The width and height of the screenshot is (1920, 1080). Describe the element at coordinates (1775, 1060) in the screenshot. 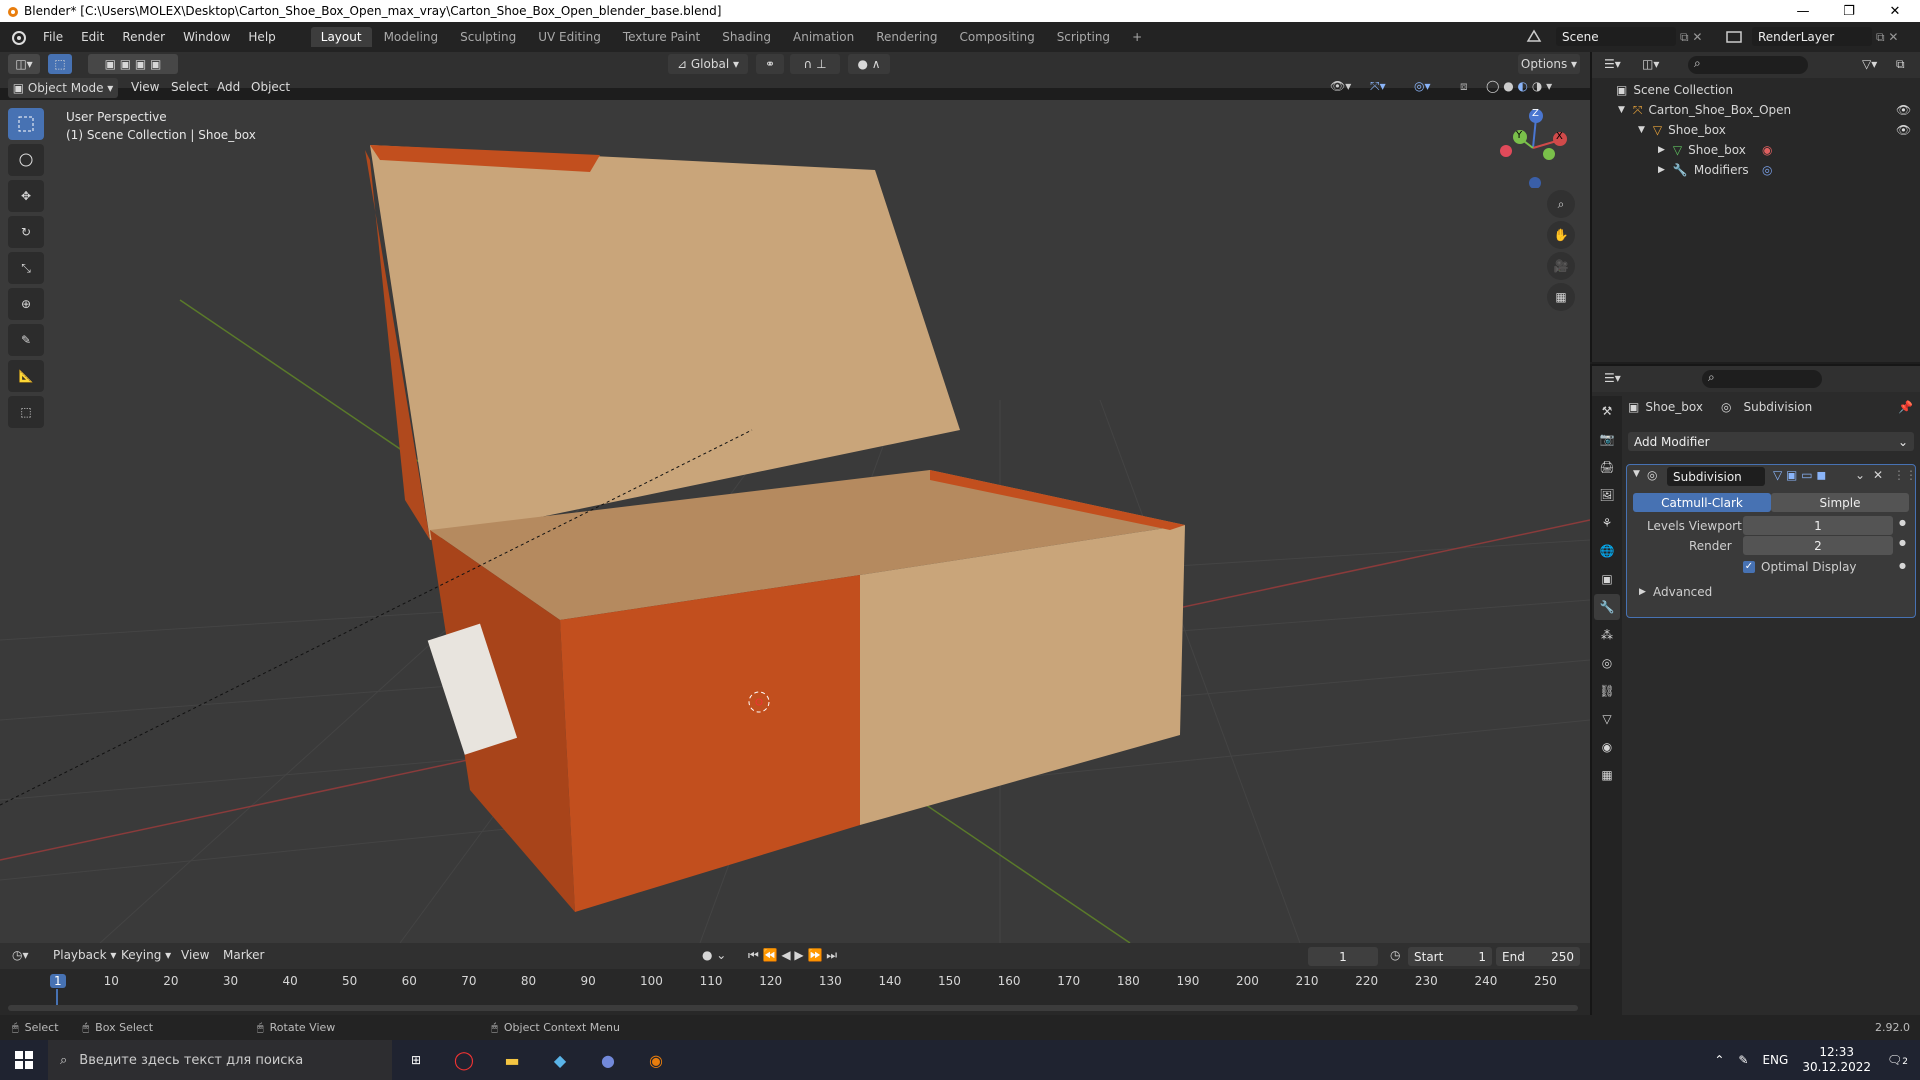

I see `language-indicator: ENG` at that location.